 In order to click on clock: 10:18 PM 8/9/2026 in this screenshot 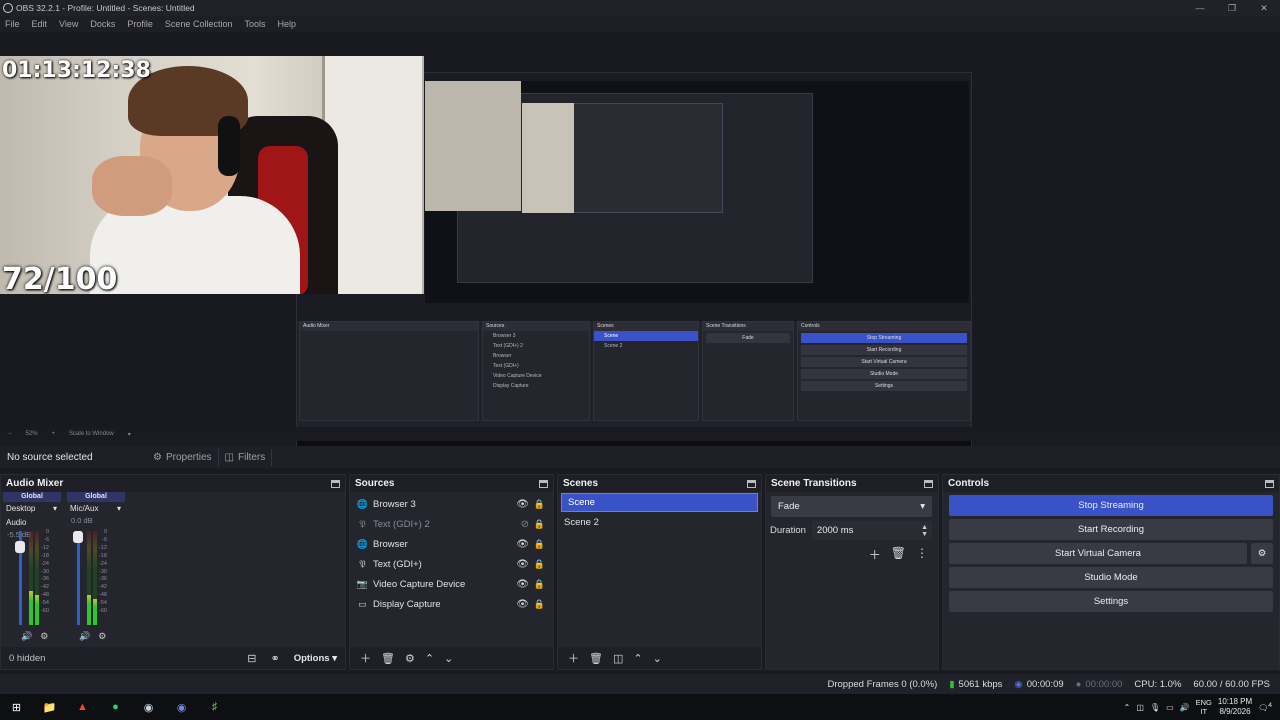, I will do `click(1235, 707)`.